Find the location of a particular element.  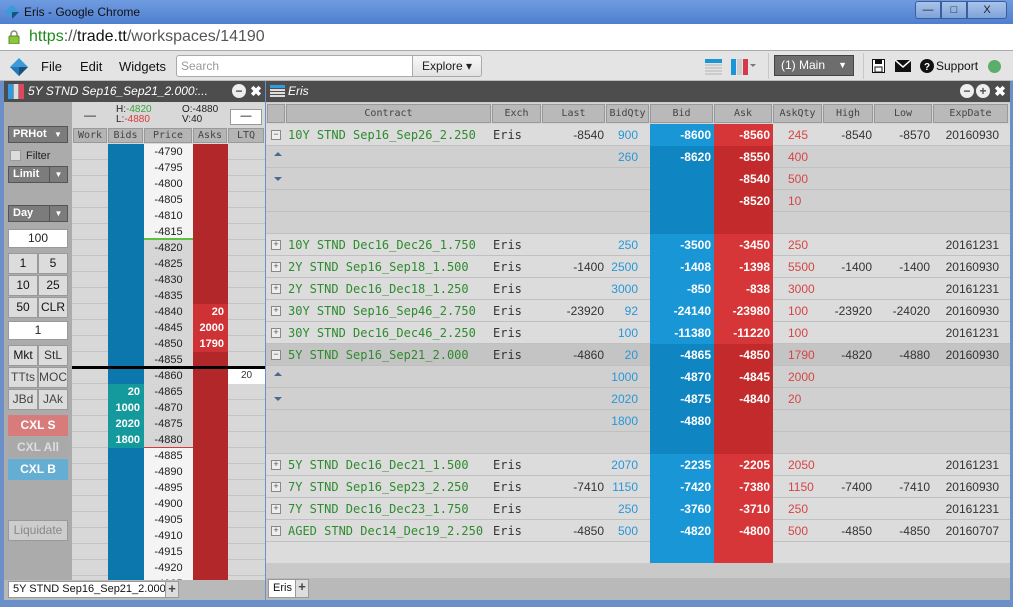

depth-row: 1000 -4870 -4845 2000 is located at coordinates (638, 377).